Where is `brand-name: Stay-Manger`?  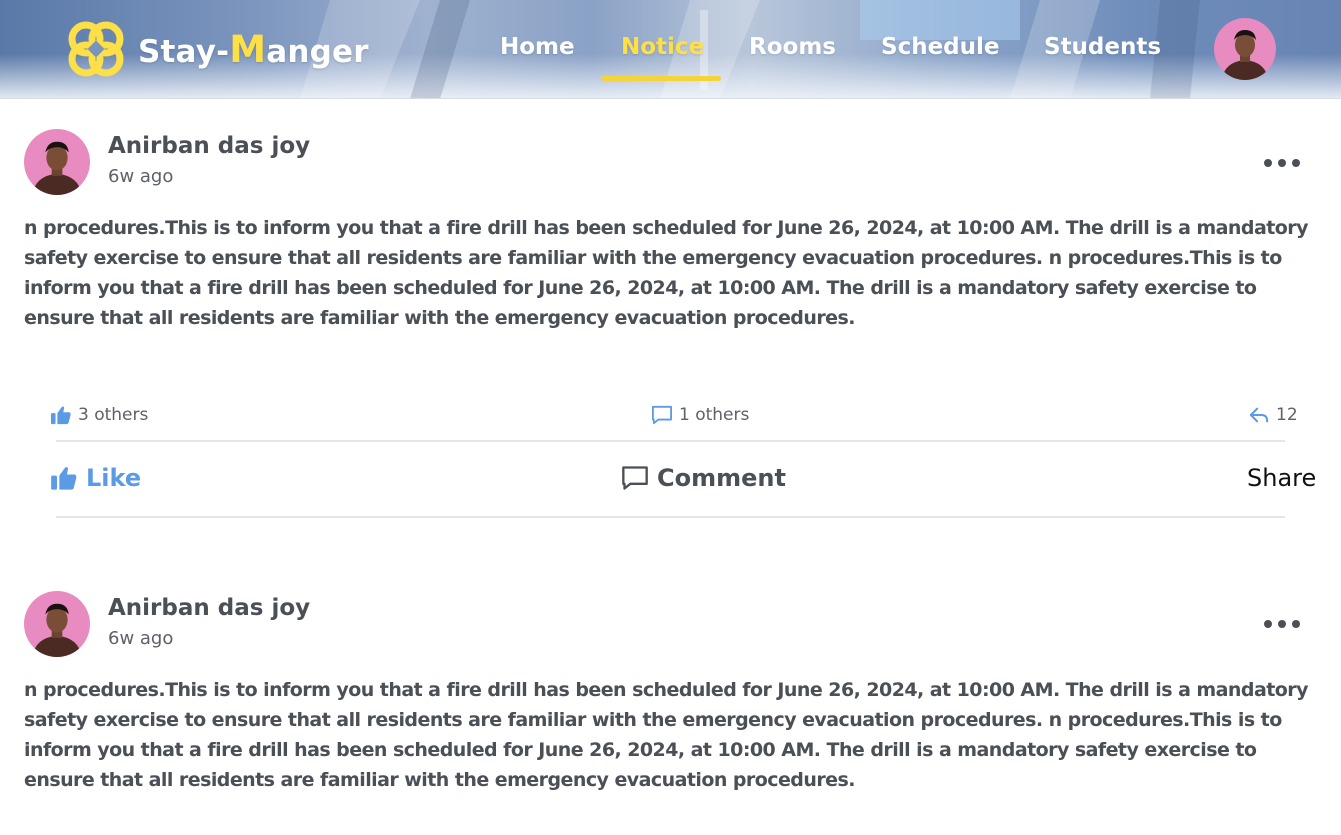 brand-name: Stay-Manger is located at coordinates (253, 49).